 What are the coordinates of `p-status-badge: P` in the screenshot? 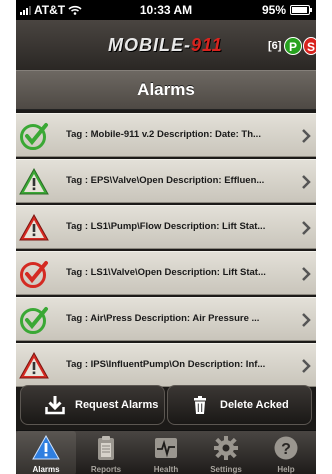 It's located at (293, 46).